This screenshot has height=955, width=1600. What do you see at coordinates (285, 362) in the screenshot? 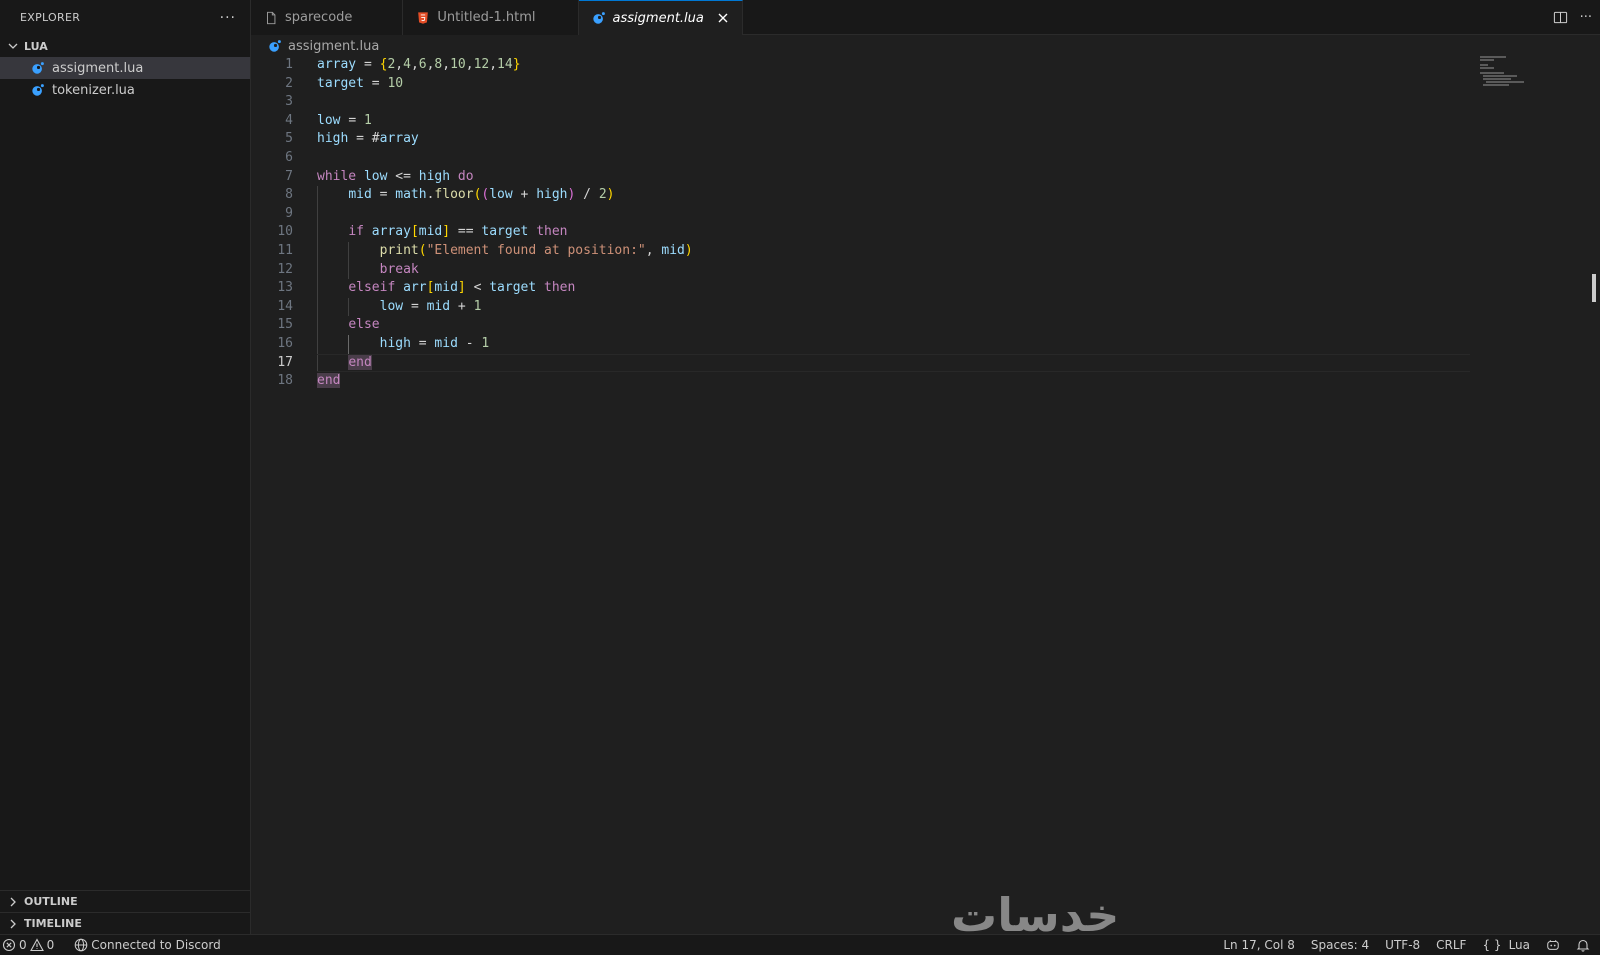
I see `line-number: 17` at bounding box center [285, 362].